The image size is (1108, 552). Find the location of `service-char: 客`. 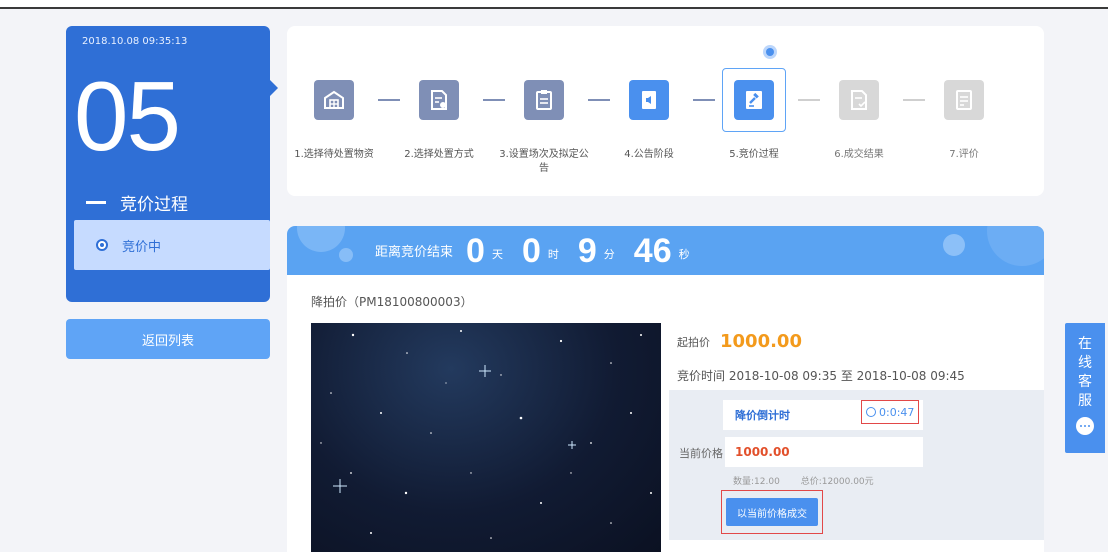

service-char: 客 is located at coordinates (1085, 382).